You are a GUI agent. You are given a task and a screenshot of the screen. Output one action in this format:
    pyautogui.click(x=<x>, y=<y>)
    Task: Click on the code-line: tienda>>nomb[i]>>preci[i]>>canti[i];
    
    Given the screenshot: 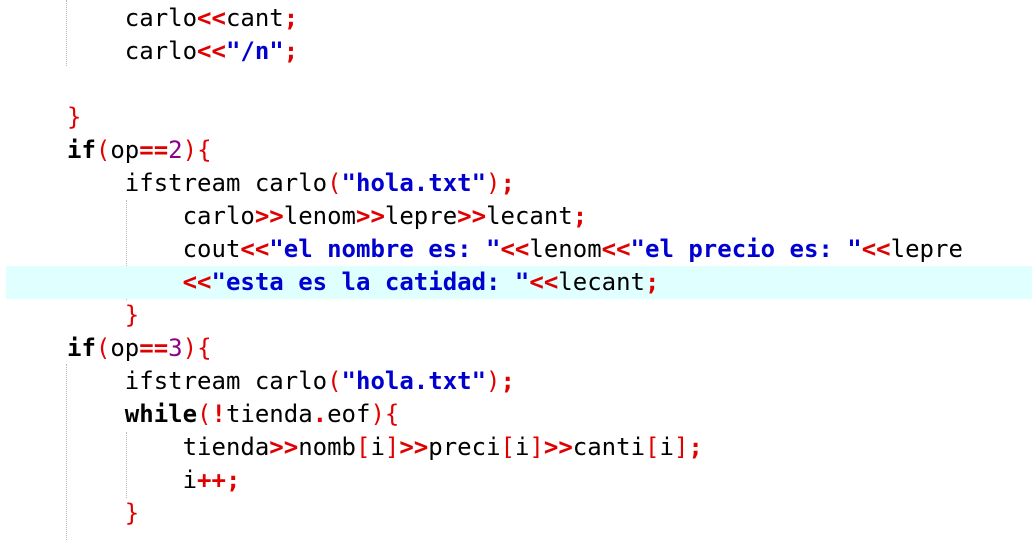 What is the action you would take?
    pyautogui.click(x=516, y=447)
    